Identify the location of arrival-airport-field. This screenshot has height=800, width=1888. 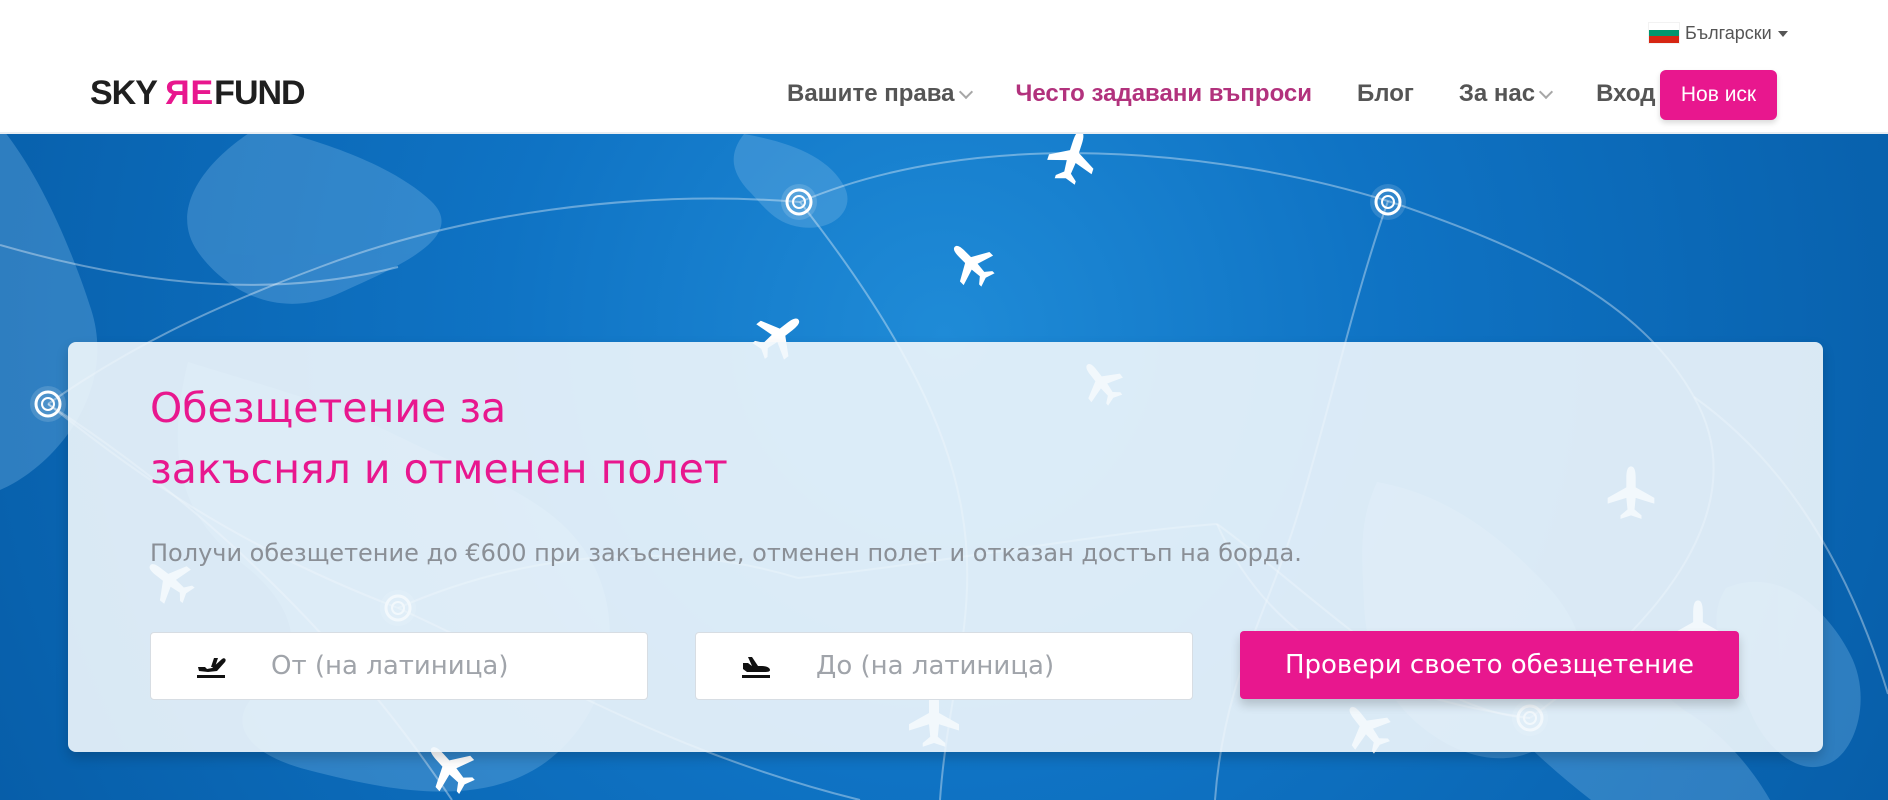
(944, 666).